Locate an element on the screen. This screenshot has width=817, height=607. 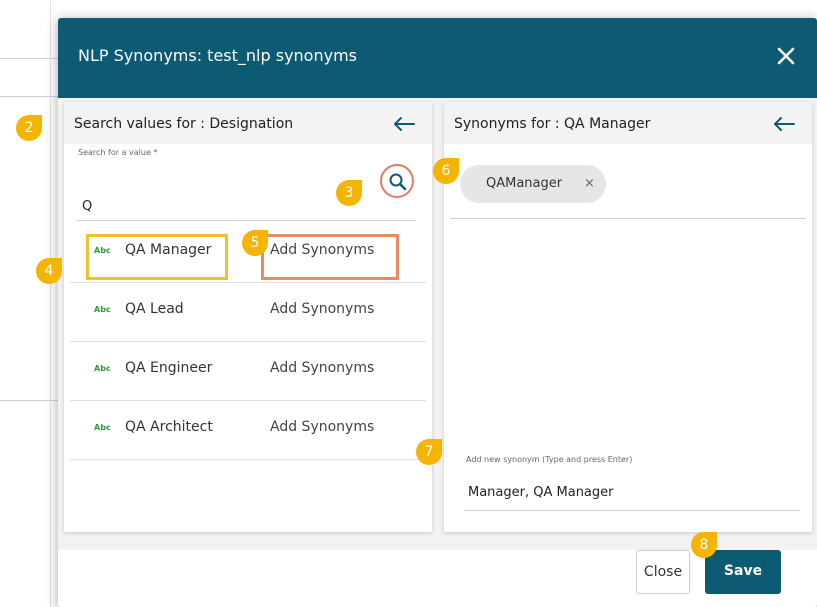
save-button-label: Save is located at coordinates (743, 571).